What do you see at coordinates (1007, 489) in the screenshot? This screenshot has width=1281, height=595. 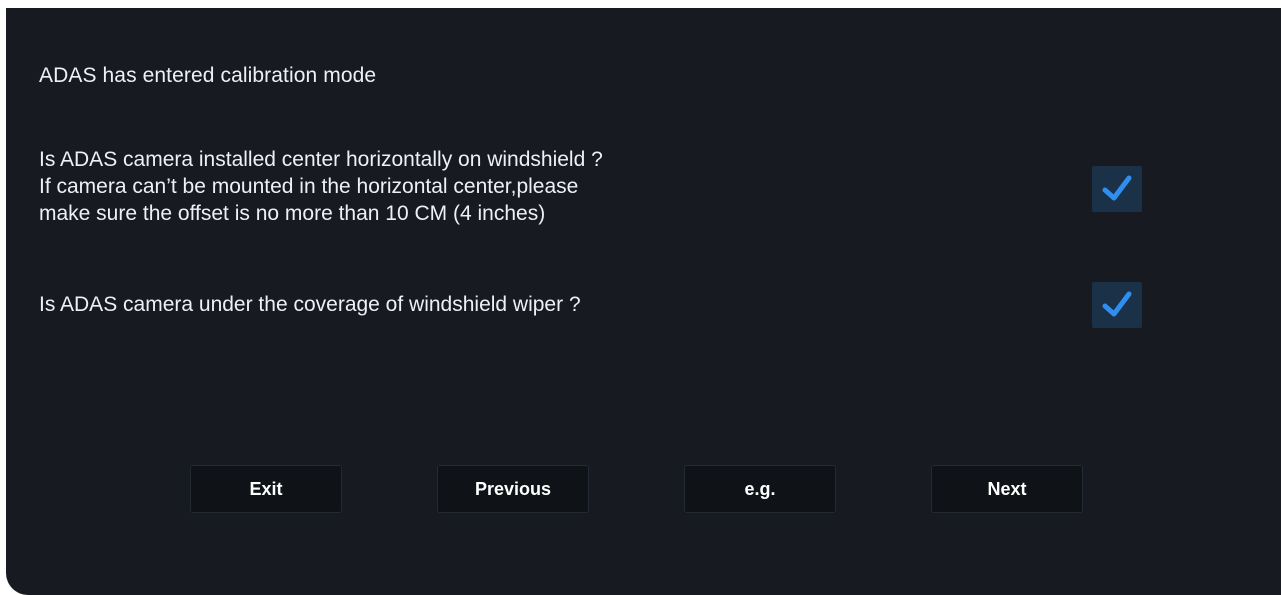 I see `next-button: Next` at bounding box center [1007, 489].